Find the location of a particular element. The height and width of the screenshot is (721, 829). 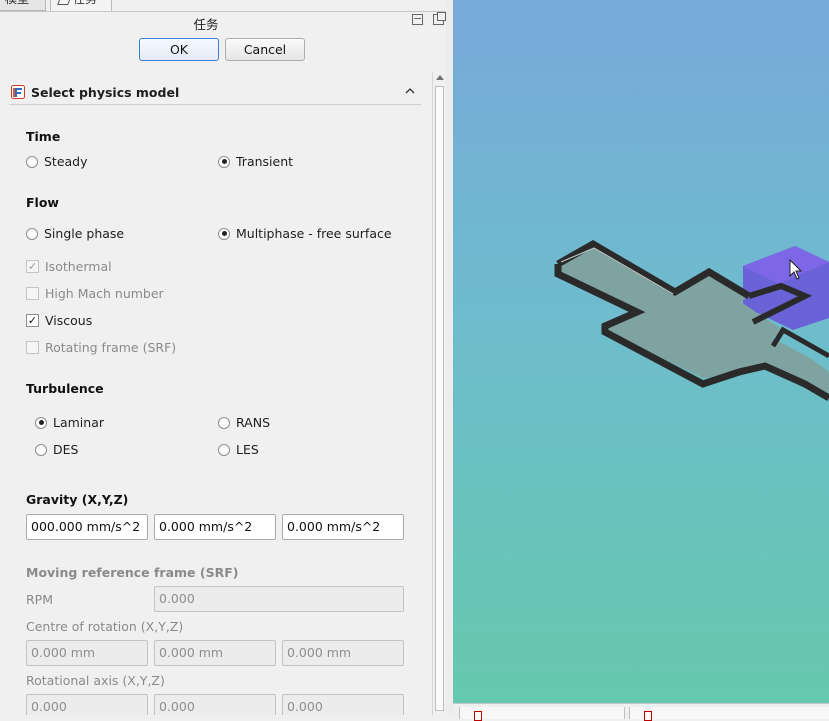

radio-multiphase-label: Multiphase - free surface is located at coordinates (314, 233).